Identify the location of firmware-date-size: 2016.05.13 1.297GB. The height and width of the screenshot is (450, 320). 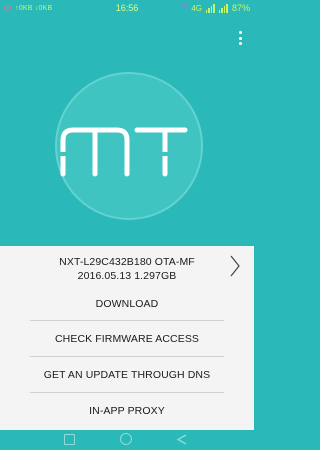
(127, 276).